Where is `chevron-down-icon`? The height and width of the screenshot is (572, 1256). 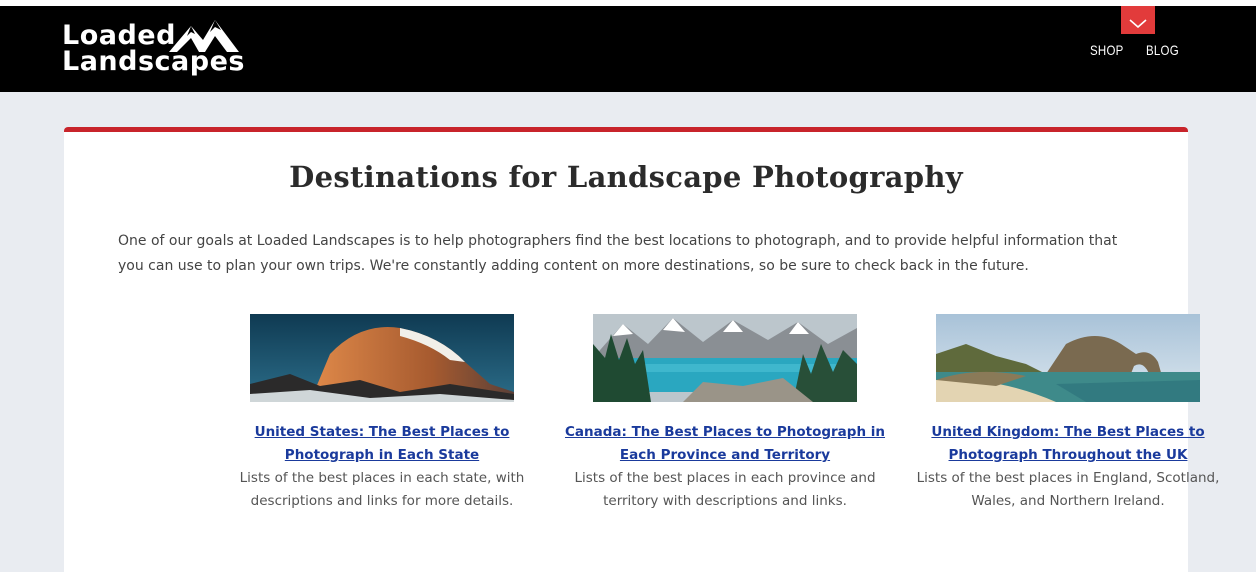 chevron-down-icon is located at coordinates (1138, 23).